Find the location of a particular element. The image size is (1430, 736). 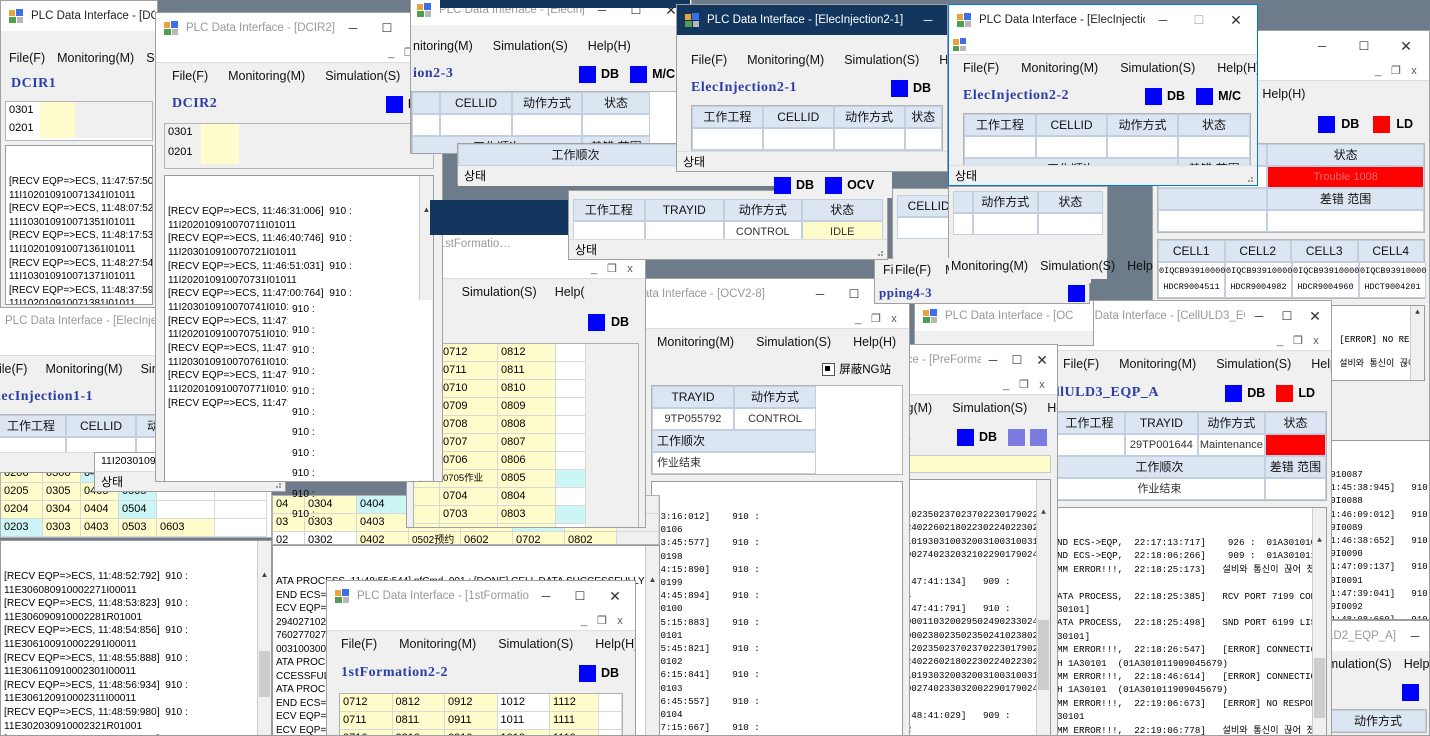

menu-item-simulation: imulation(S) is located at coordinates (1358, 664).